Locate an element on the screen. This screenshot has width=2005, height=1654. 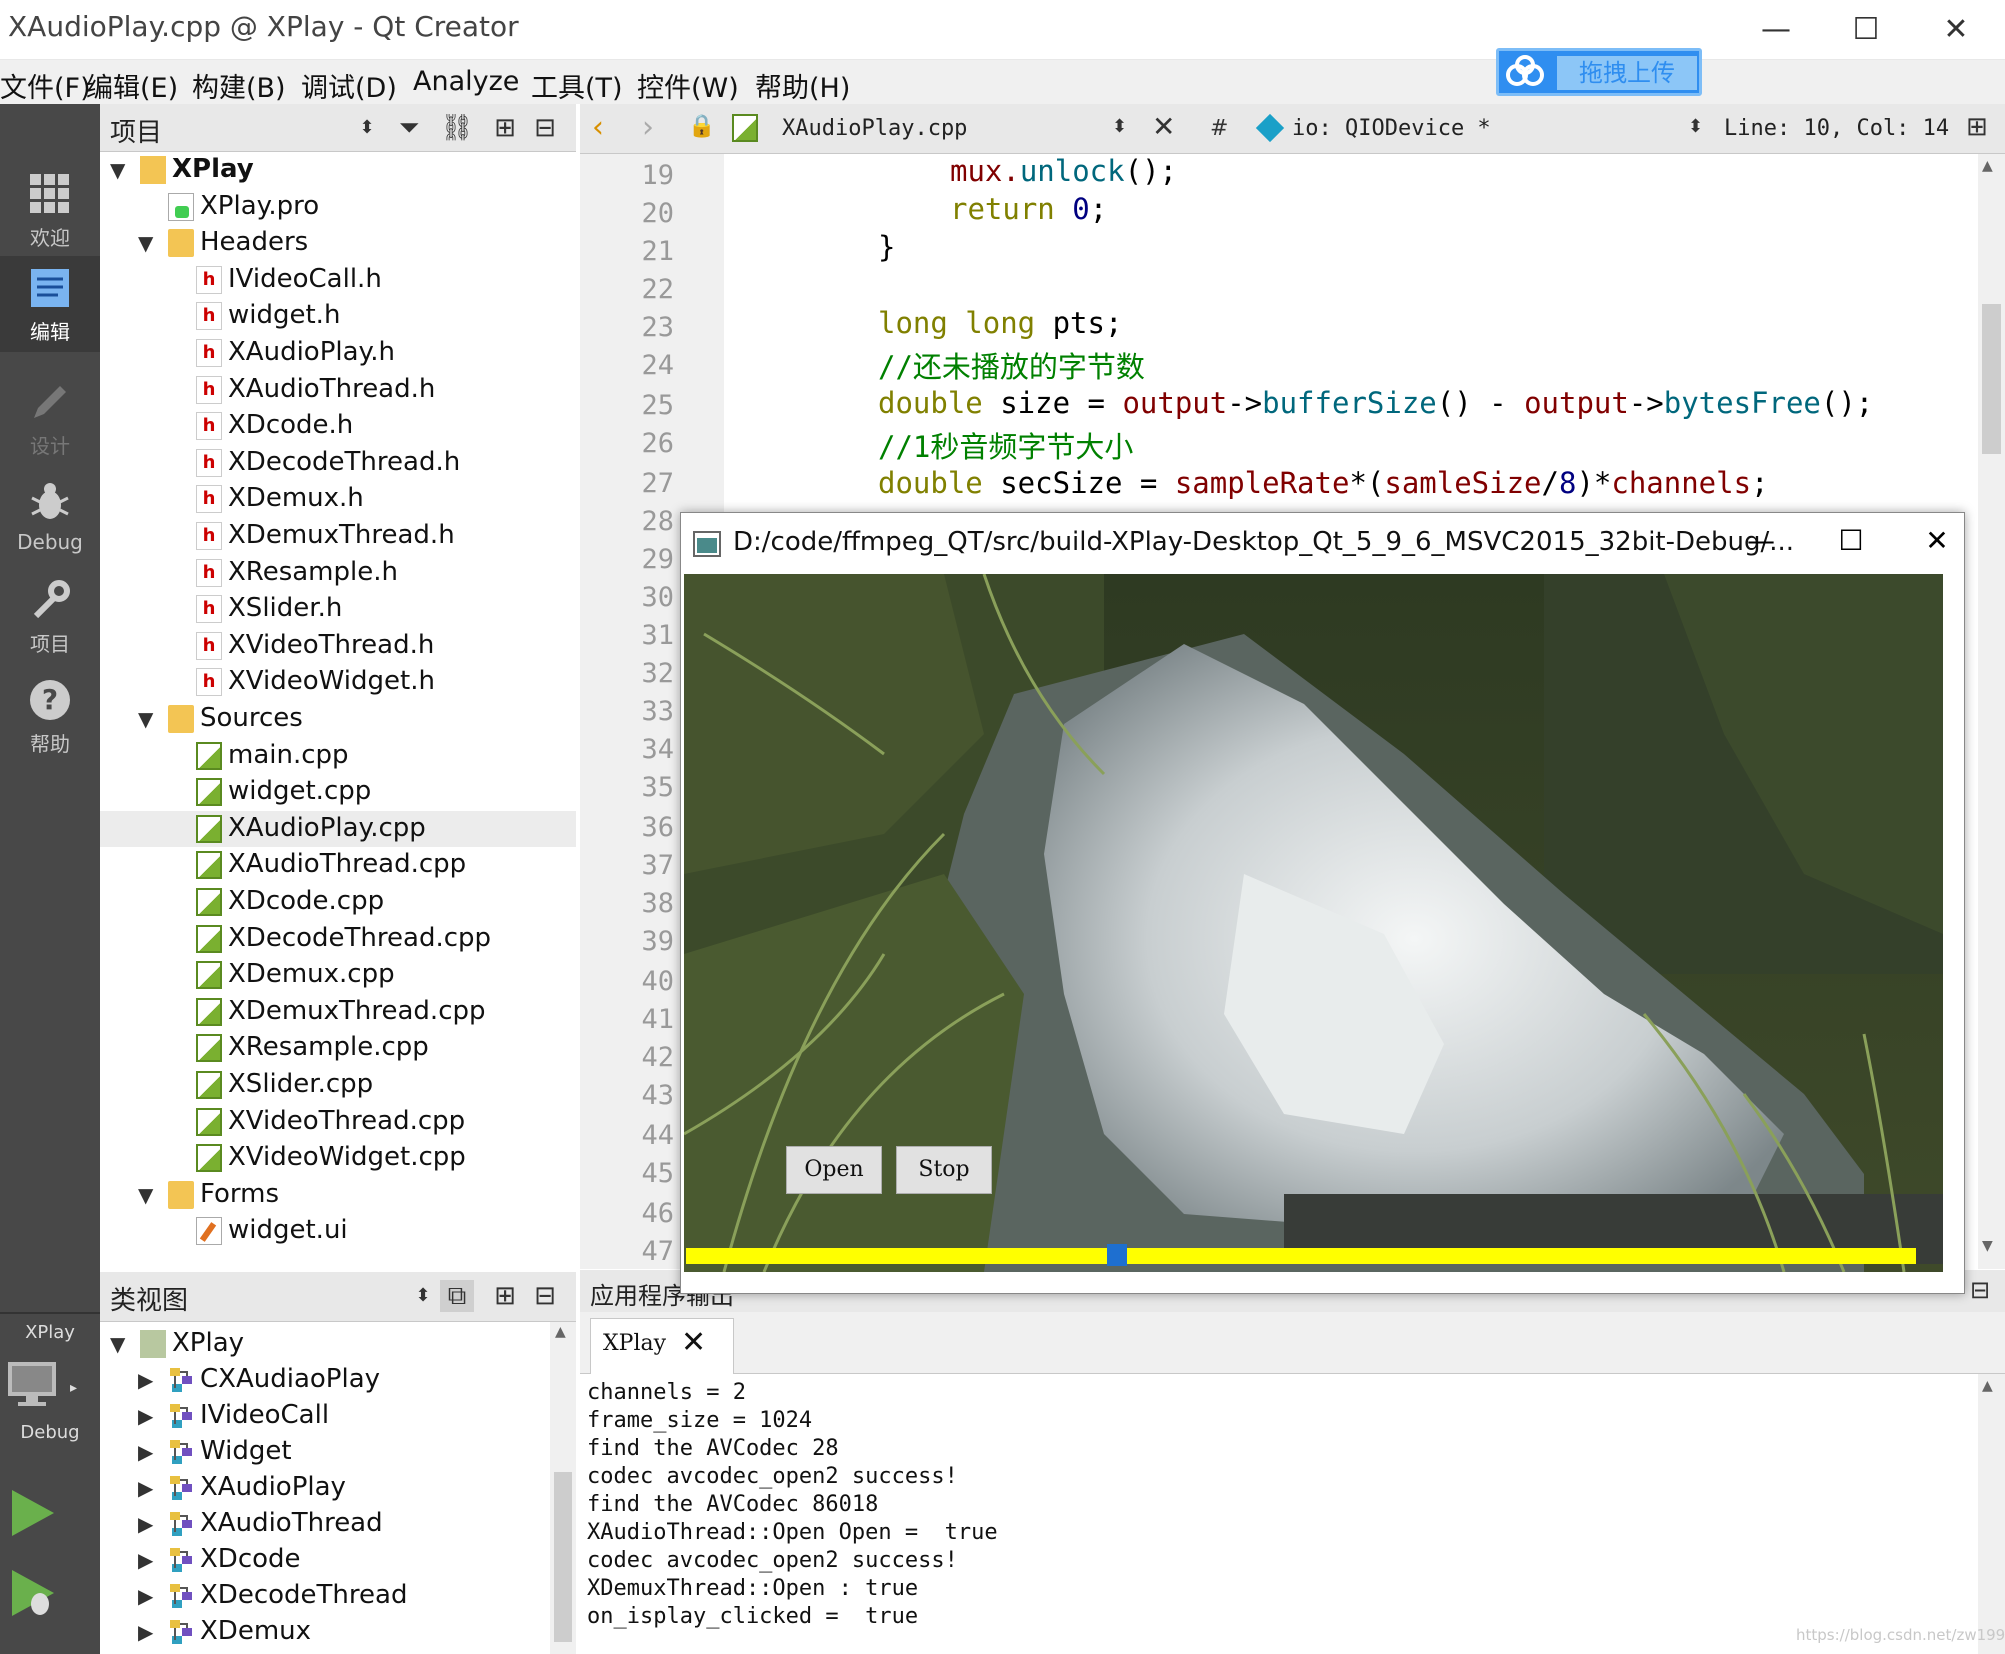
tree-item-source: XVideoThread.cpp is located at coordinates (338, 1122).